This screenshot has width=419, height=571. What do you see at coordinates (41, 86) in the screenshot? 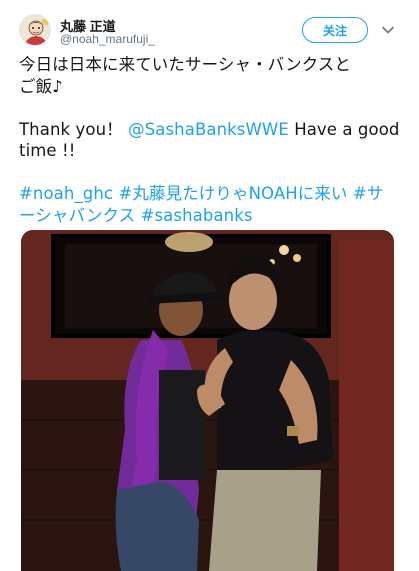
I see `tweet-line-2: ご飯♪` at bounding box center [41, 86].